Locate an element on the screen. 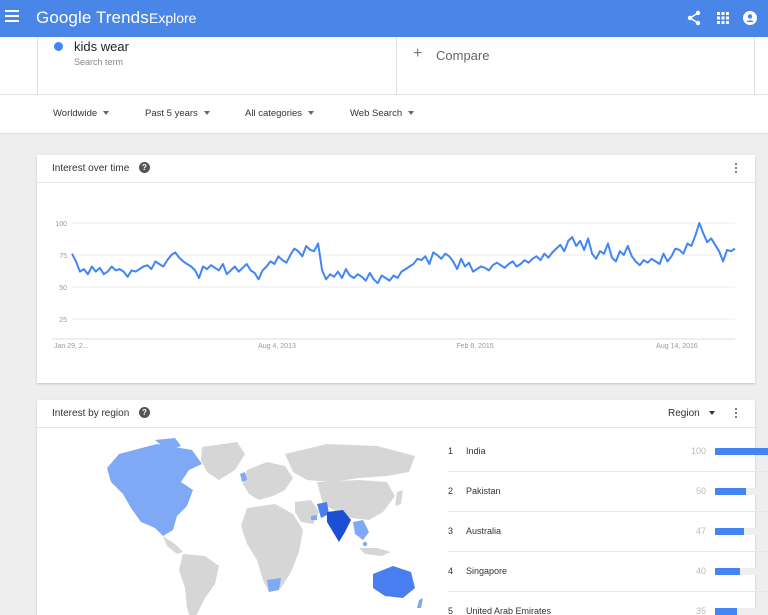  x-tick-label: Feb 8, 2015 is located at coordinates (474, 346).